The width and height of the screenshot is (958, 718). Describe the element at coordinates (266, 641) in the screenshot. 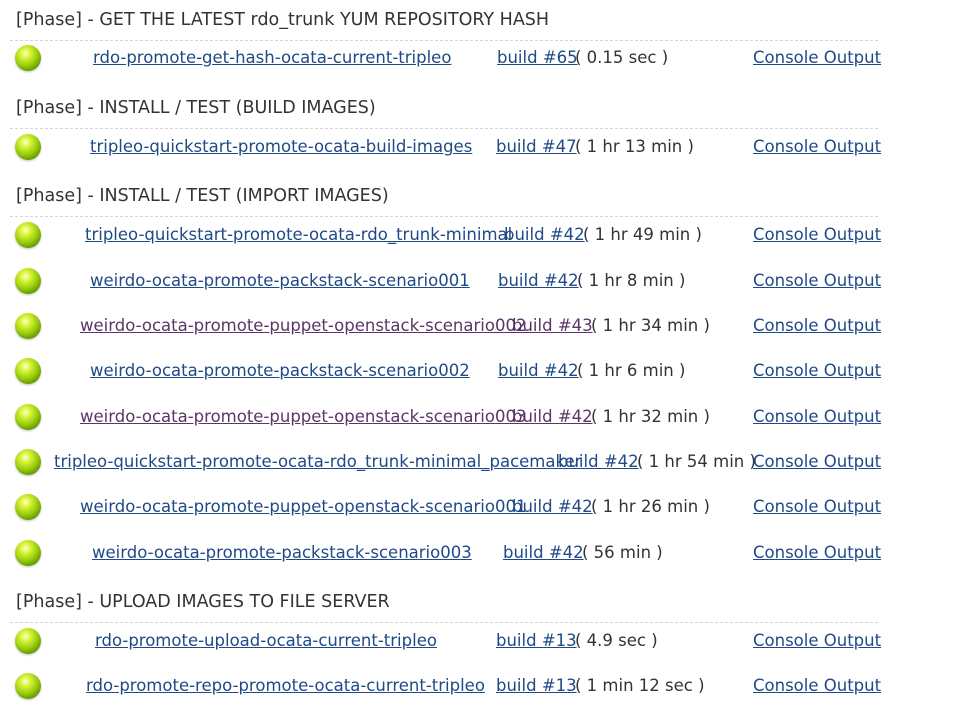

I see `job-link: rdo-promote-upload-ocata-current-tripleo` at that location.